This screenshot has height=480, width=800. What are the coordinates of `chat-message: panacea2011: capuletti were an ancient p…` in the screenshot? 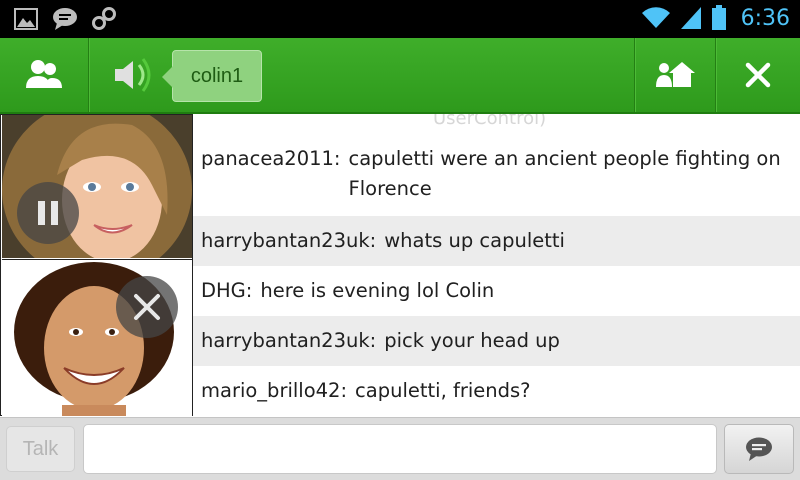 It's located at (496, 176).